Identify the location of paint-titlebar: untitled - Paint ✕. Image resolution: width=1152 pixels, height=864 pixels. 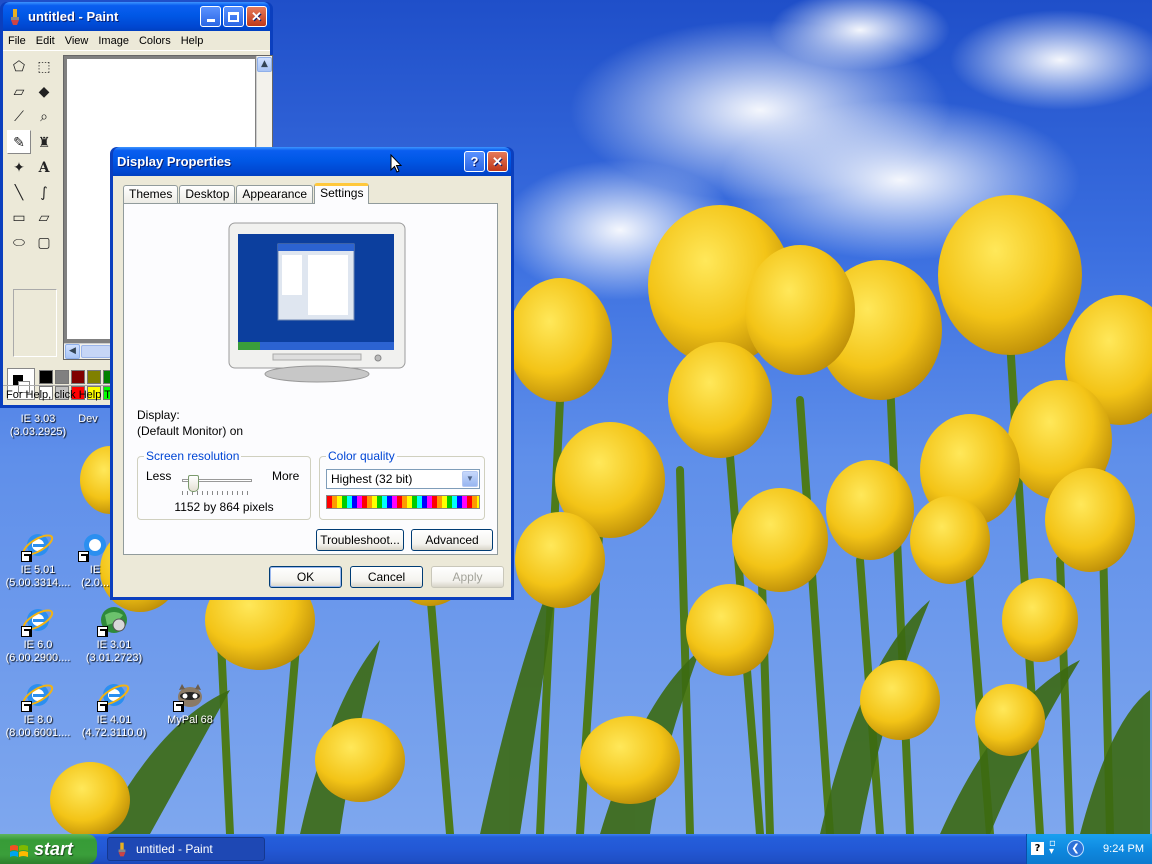
(136, 16).